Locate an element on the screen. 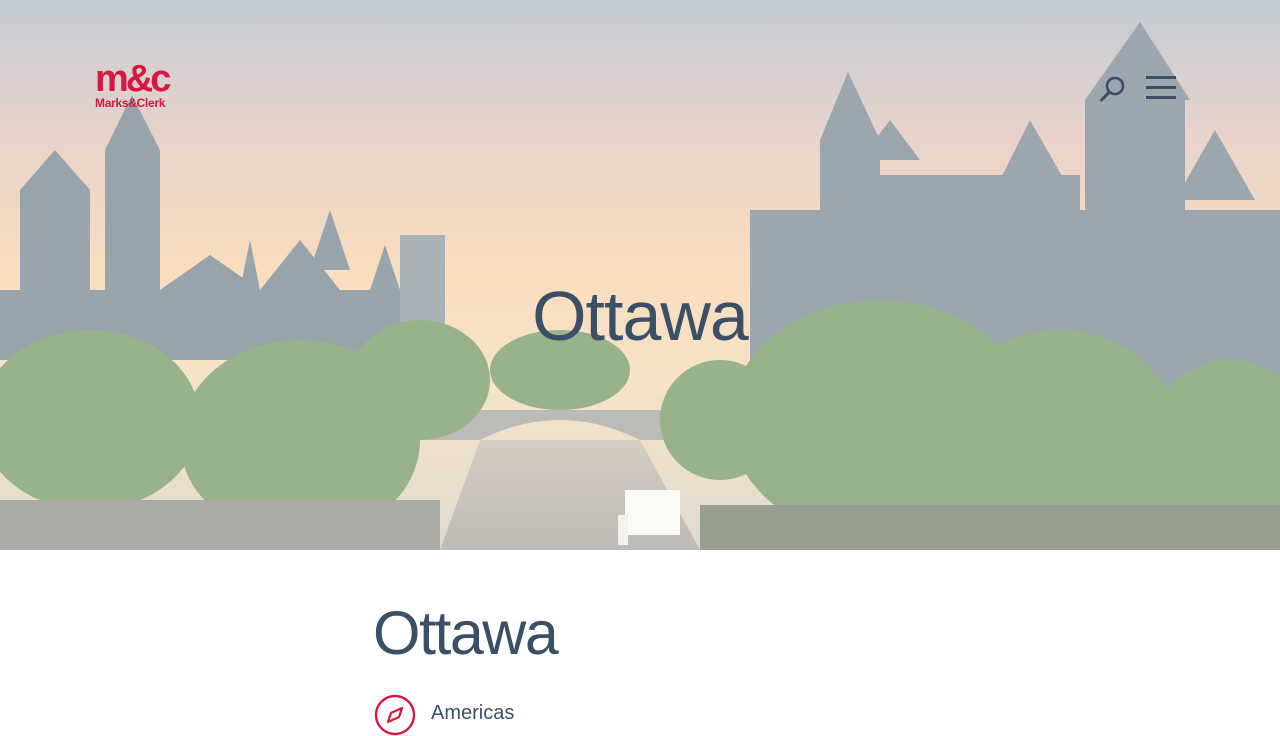 The width and height of the screenshot is (1280, 736). region-link: Americas is located at coordinates (444, 715).